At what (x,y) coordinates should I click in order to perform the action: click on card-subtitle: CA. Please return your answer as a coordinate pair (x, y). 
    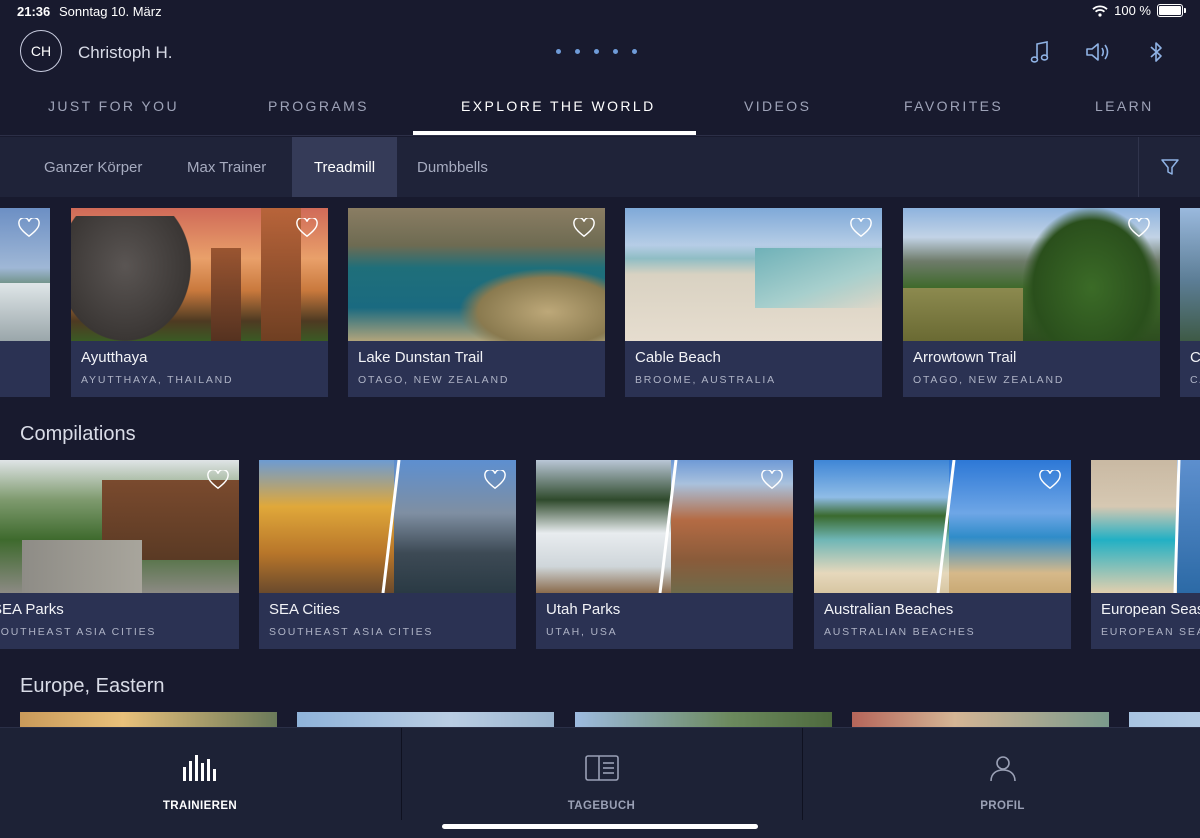
    Looking at the image, I should click on (1195, 380).